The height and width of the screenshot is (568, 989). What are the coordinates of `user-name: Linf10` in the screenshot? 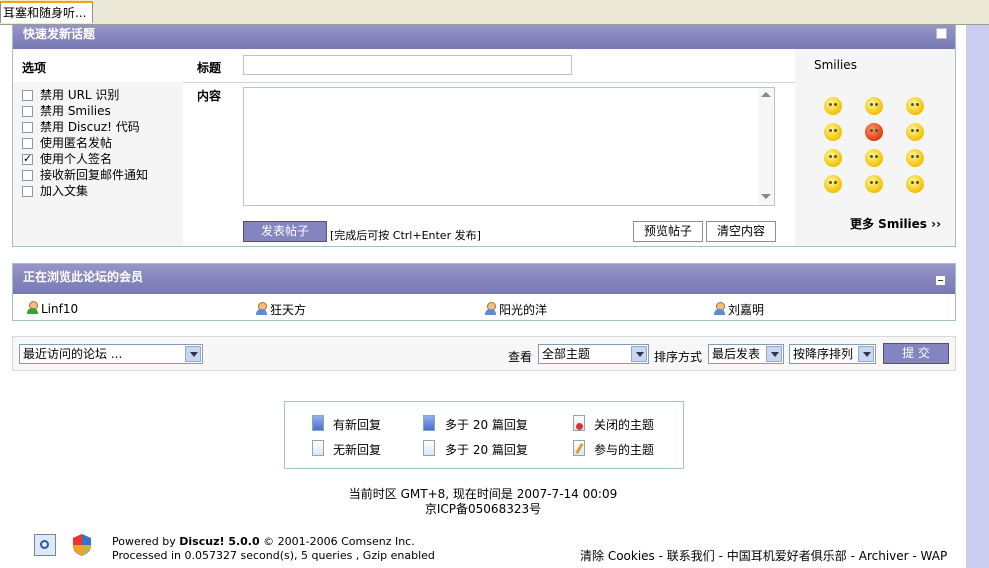 It's located at (60, 309).